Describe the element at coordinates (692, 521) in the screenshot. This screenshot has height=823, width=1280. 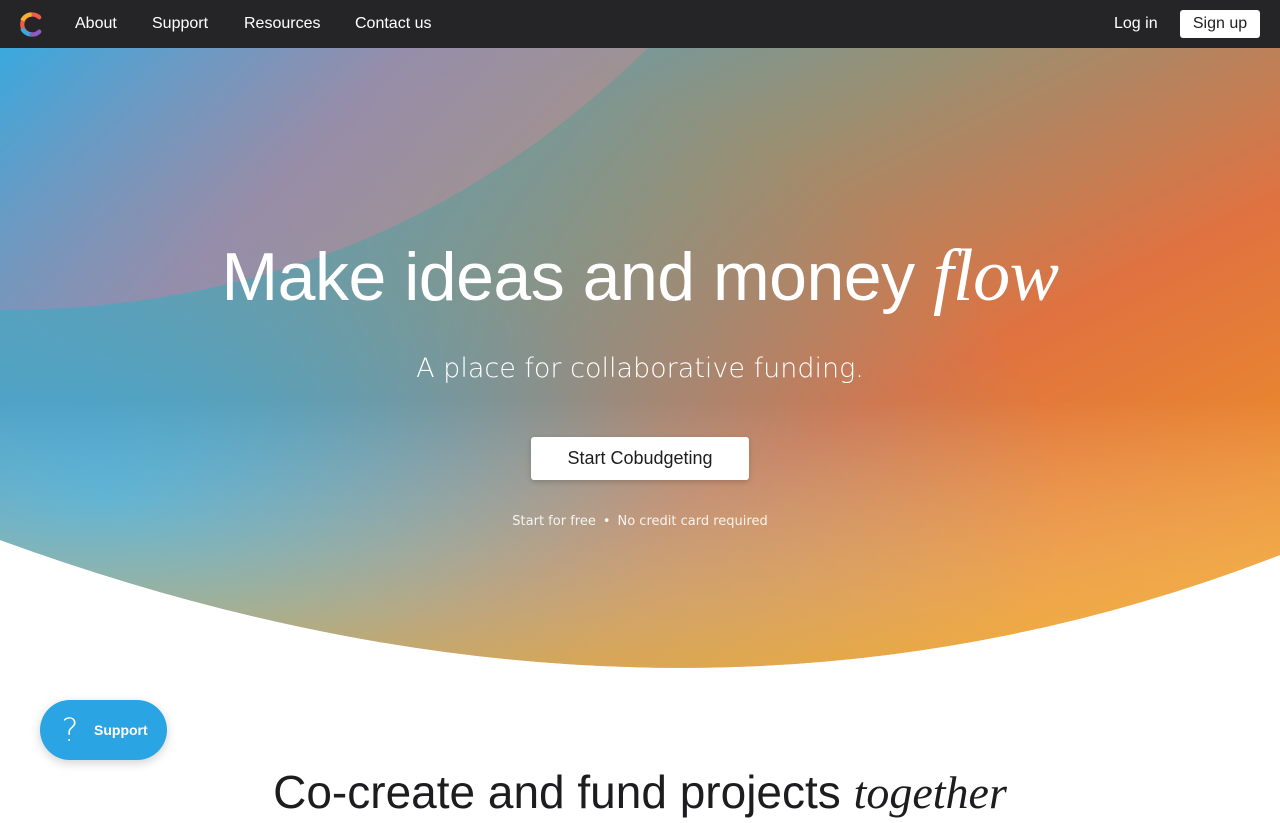
I see `fineprint-no-card: No credit card required` at that location.